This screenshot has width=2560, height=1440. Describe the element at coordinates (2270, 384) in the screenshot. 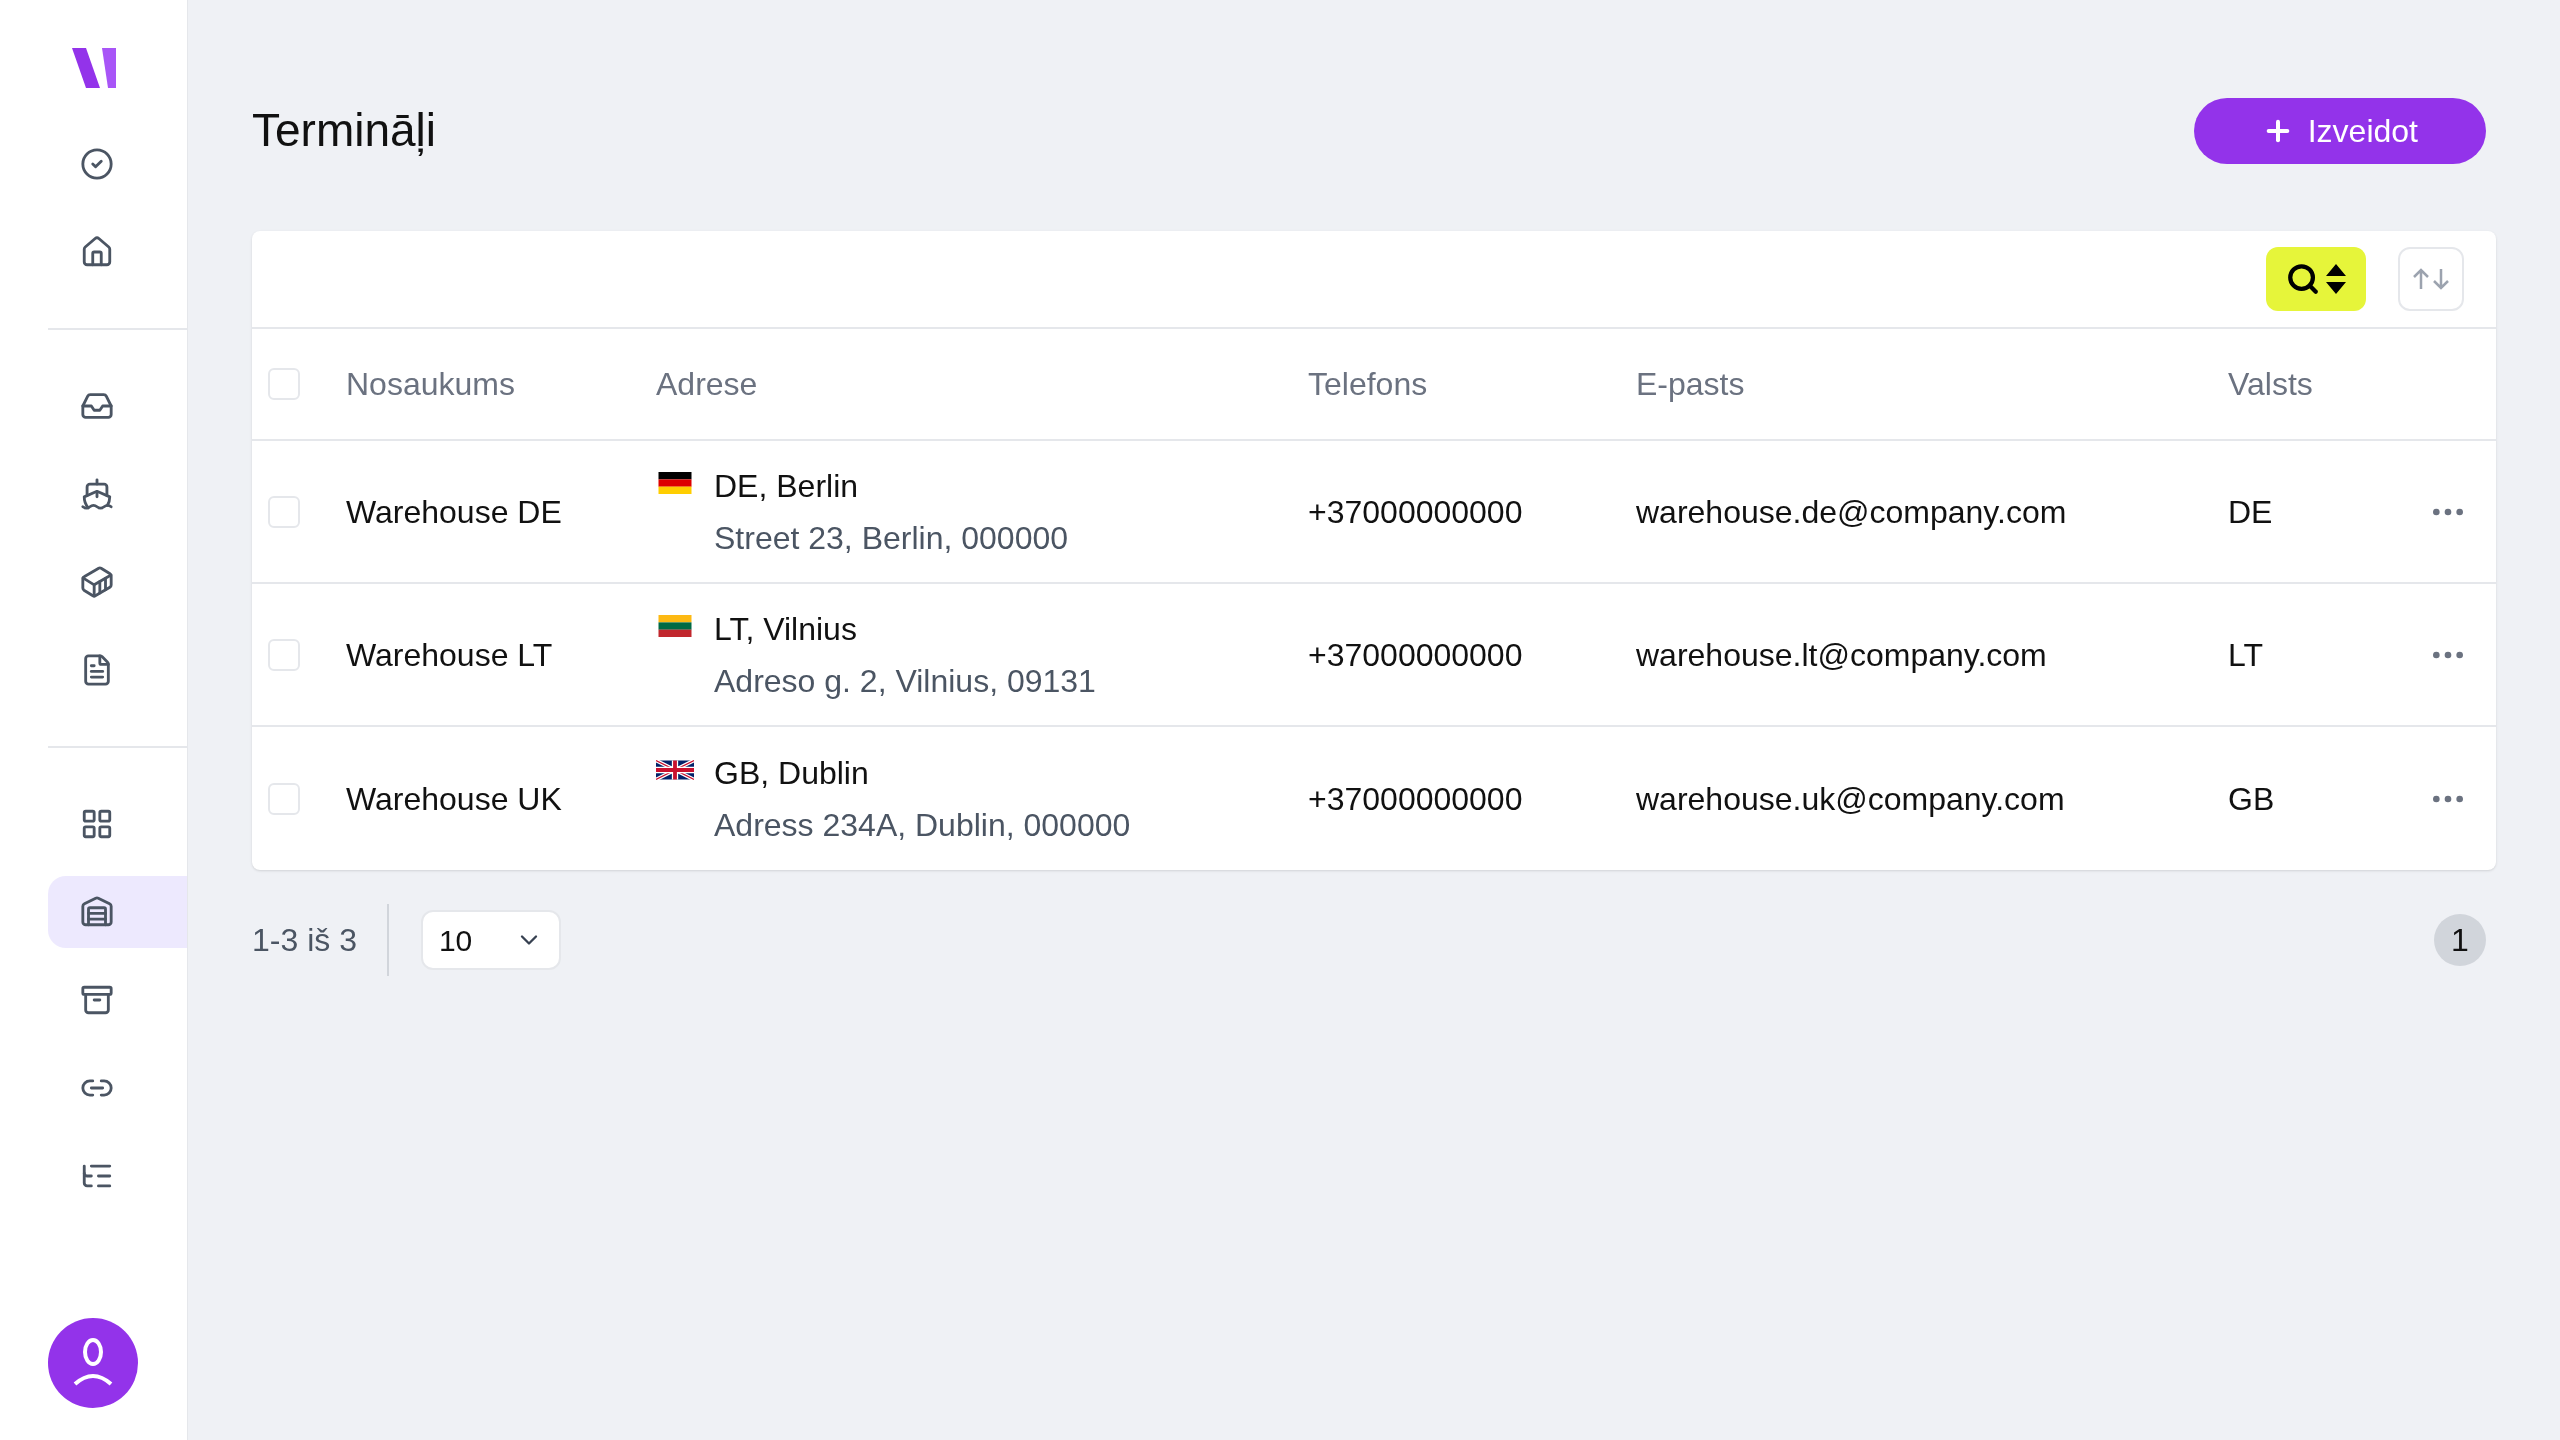

I see `column-header: Valsts` at that location.